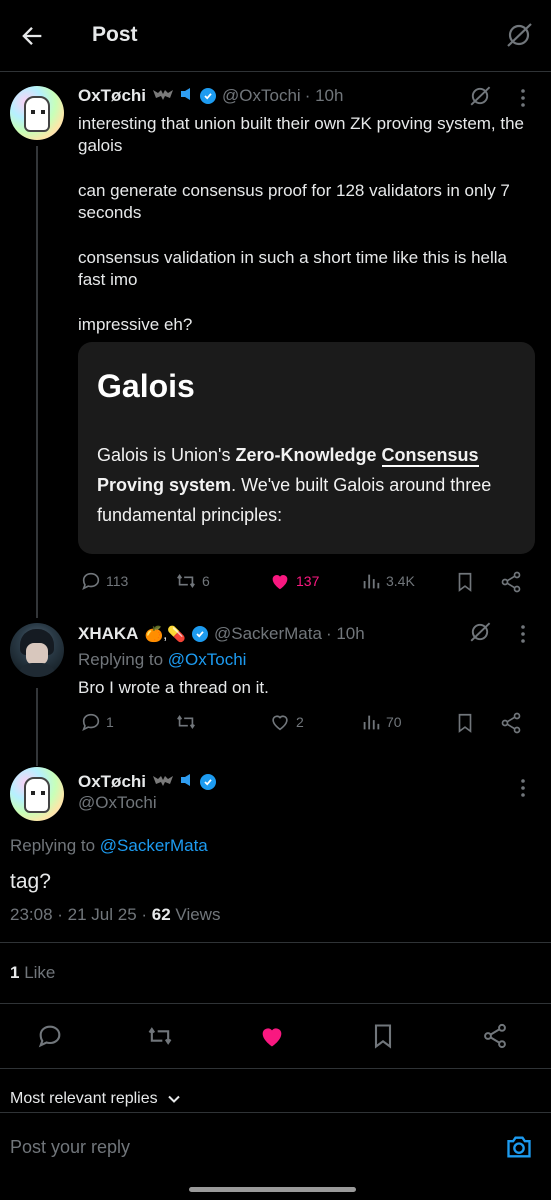  I want to click on reply-header: XHAKA 🍊,💊 @SackerMata · 10h, so click(221, 634).